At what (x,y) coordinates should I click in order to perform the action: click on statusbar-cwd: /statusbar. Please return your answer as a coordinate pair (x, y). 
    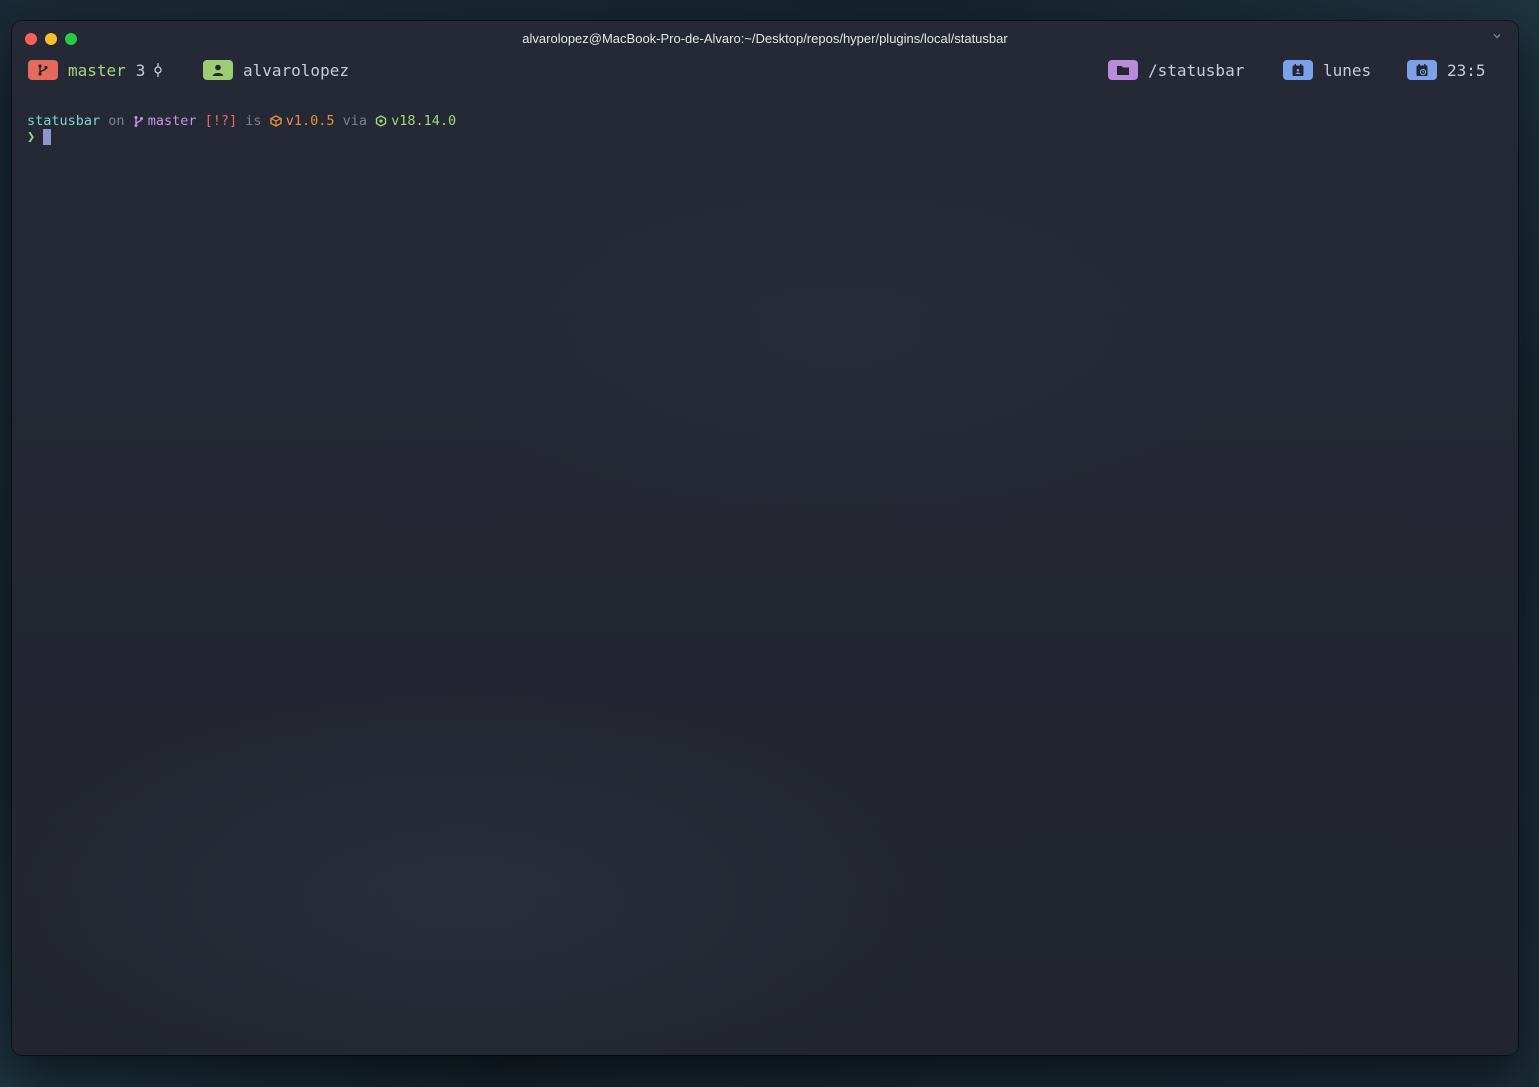
    Looking at the image, I should click on (1176, 70).